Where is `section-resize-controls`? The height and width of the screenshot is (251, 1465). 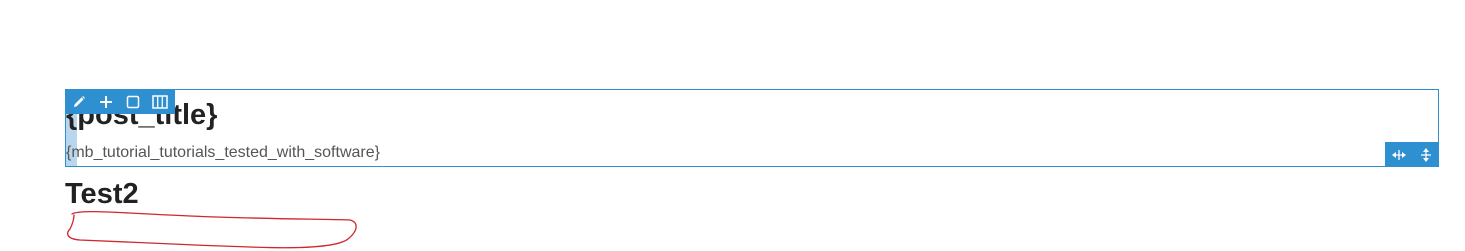 section-resize-controls is located at coordinates (1412, 154).